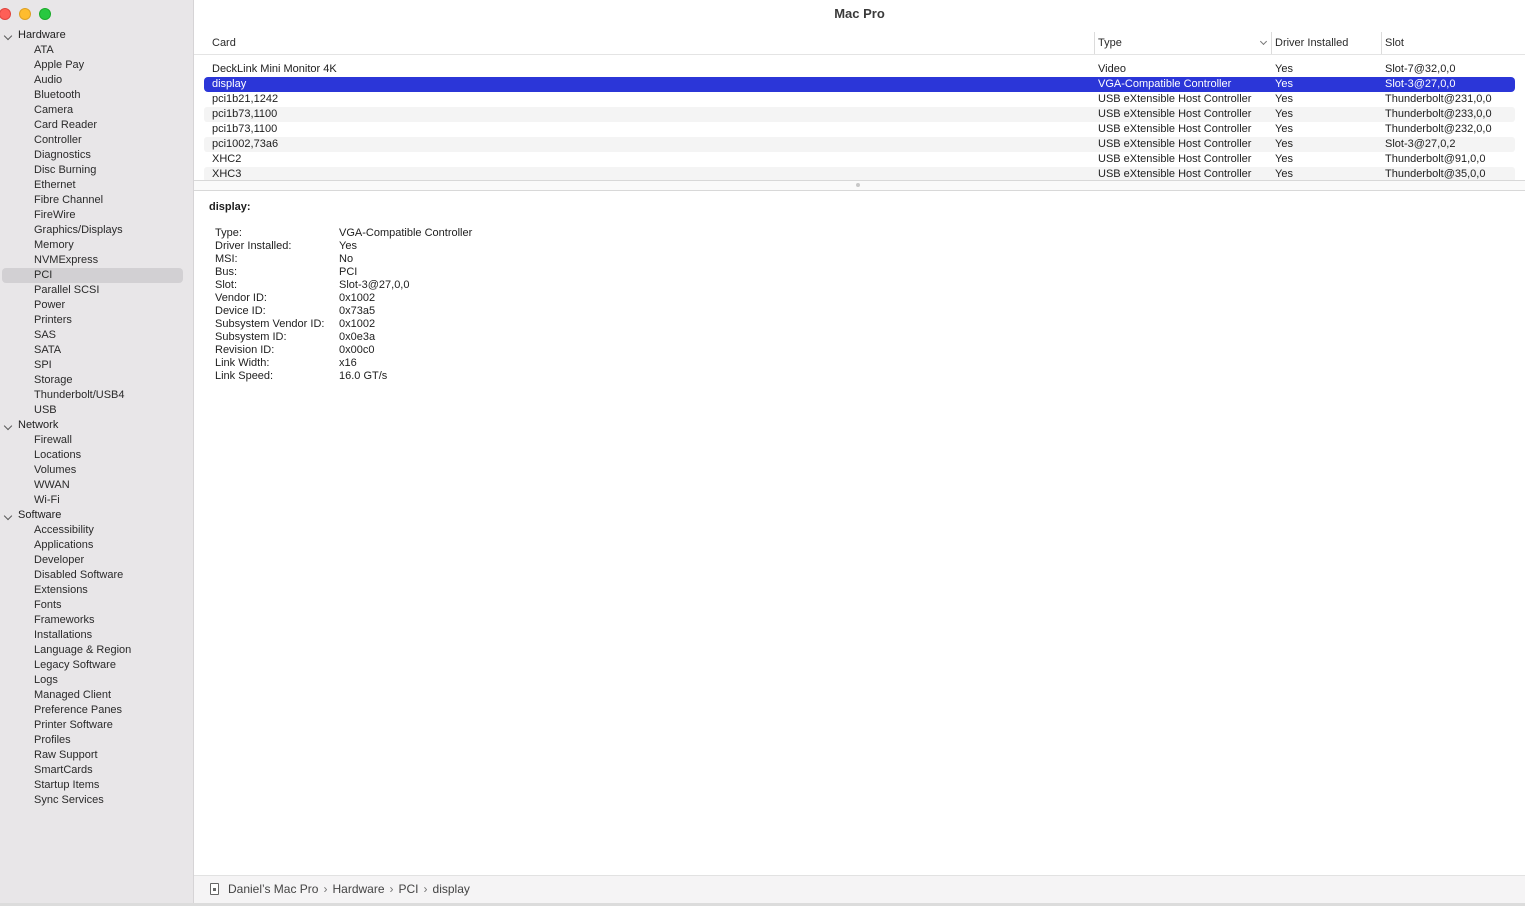 This screenshot has width=1525, height=906. I want to click on sidebar-item-preference-panes: Preference Panes, so click(96, 710).